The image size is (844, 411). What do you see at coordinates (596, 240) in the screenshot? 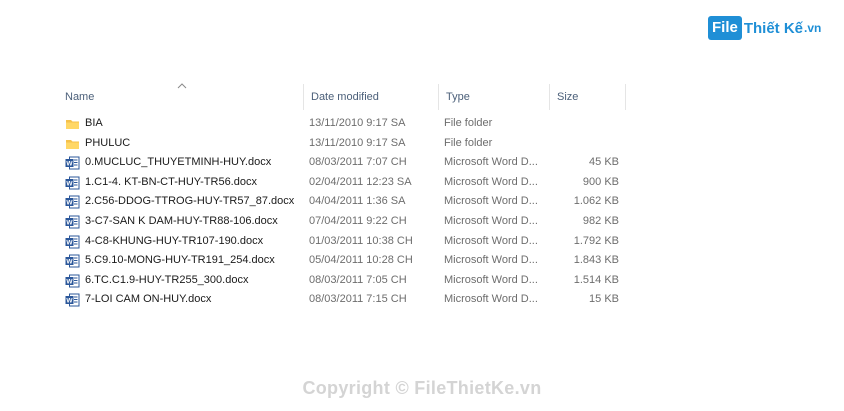
I see `file-size: 1.792 KB` at bounding box center [596, 240].